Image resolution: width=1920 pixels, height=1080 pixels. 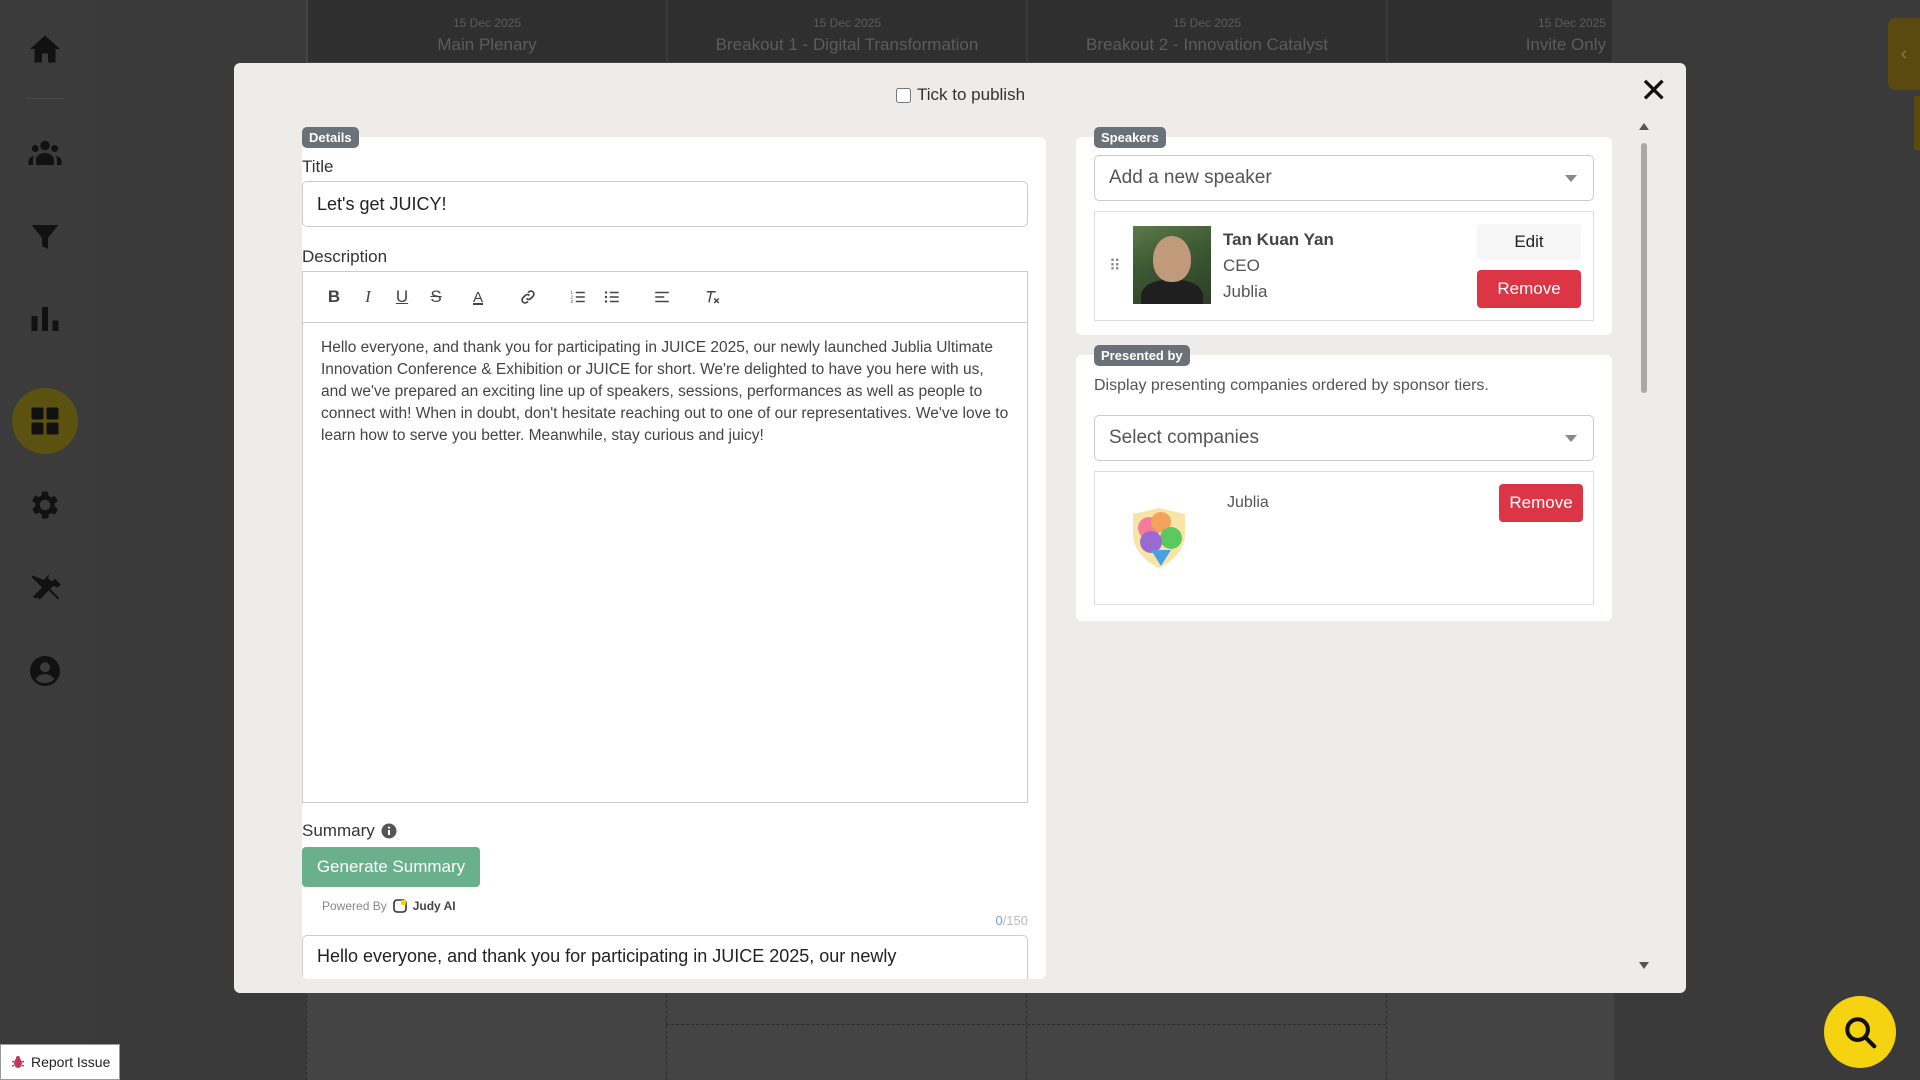 What do you see at coordinates (1172, 292) in the screenshot?
I see `avatar-body` at bounding box center [1172, 292].